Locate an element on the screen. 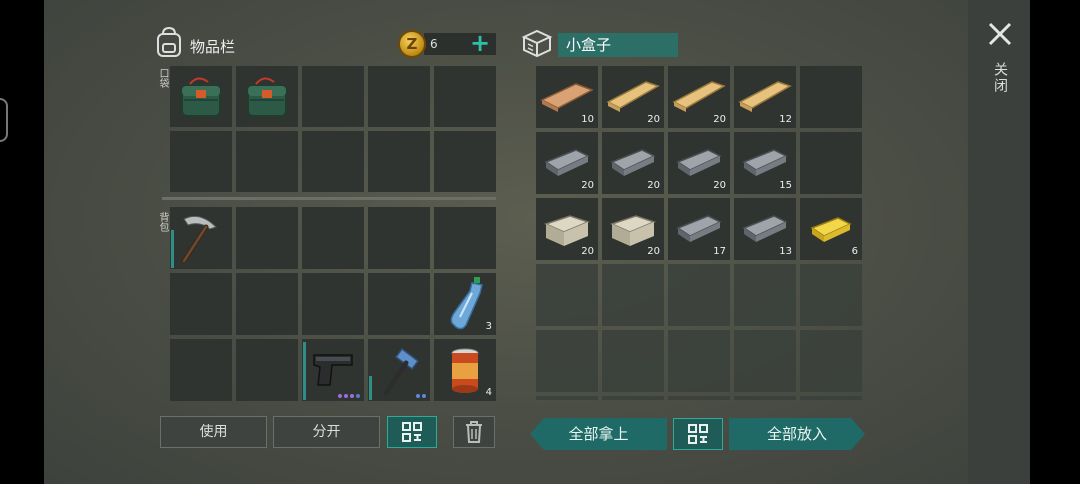  close-label: 关闭 is located at coordinates (1000, 78).